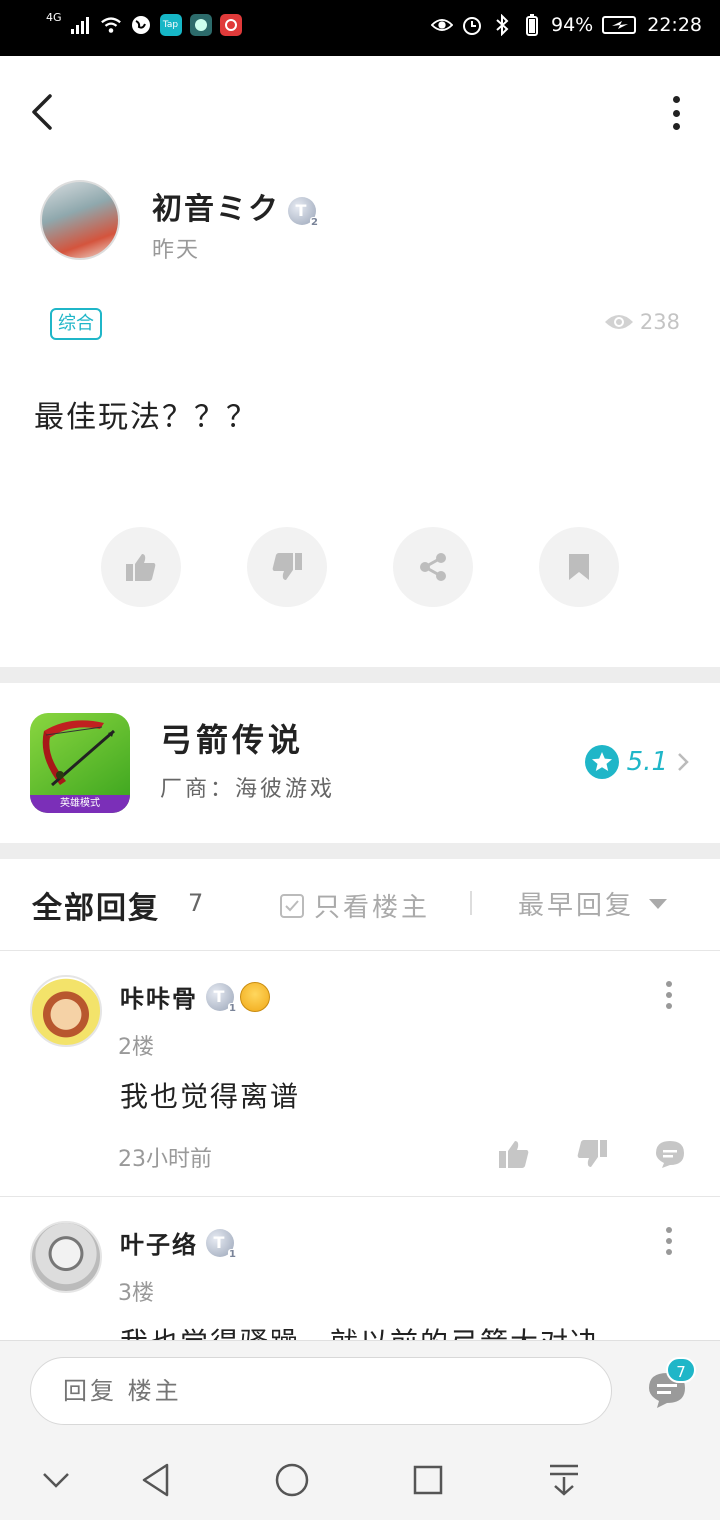  I want to click on post-content: 最佳玩法？？？, so click(146, 417).